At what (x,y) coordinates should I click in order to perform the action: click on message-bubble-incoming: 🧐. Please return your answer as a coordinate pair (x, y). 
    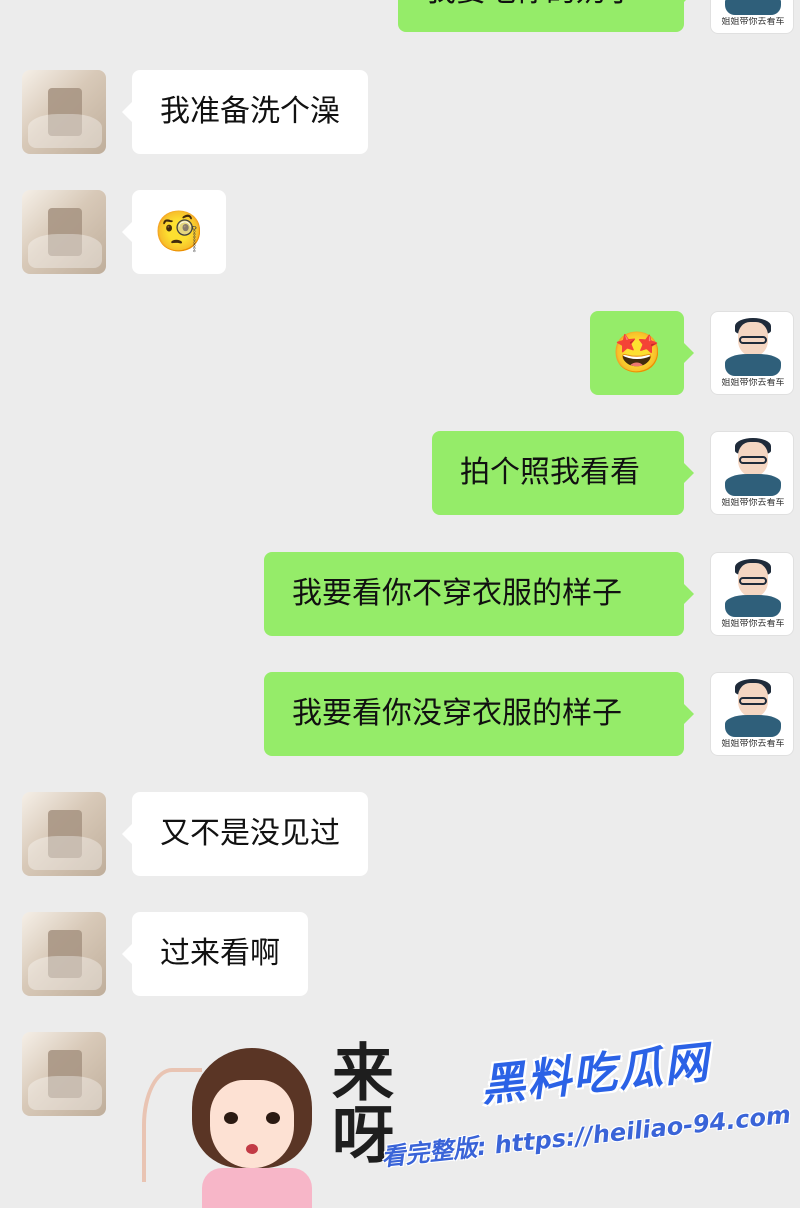
    Looking at the image, I should click on (174, 232).